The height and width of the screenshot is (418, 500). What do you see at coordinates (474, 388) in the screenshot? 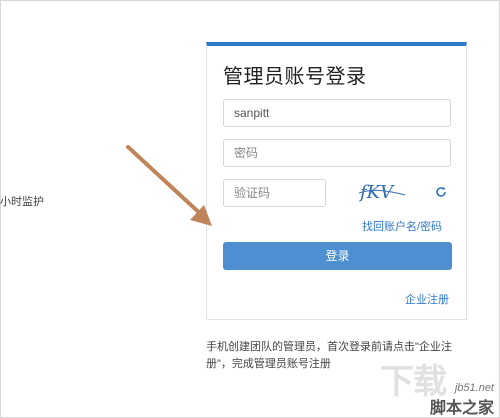
I see `watermark-site: jb51.net` at bounding box center [474, 388].